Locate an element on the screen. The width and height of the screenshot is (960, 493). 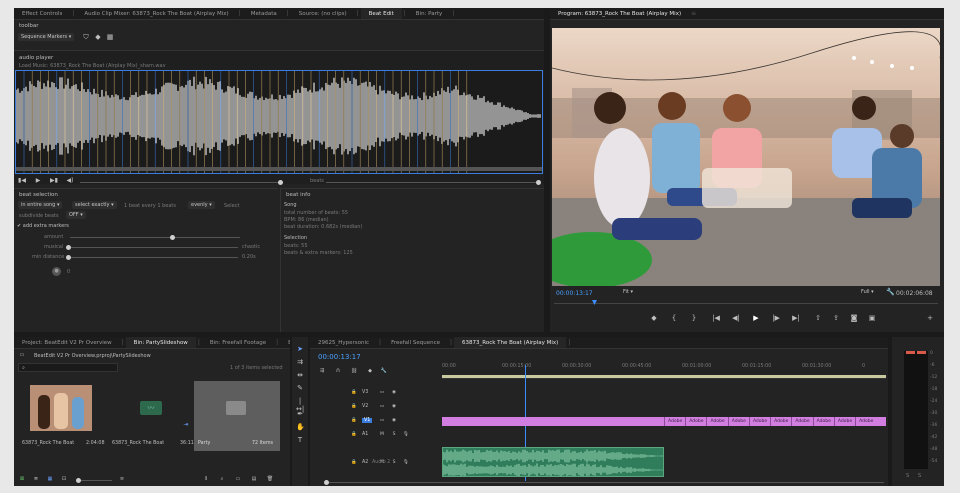
trash-icon: 🗑 is located at coordinates (270, 479).